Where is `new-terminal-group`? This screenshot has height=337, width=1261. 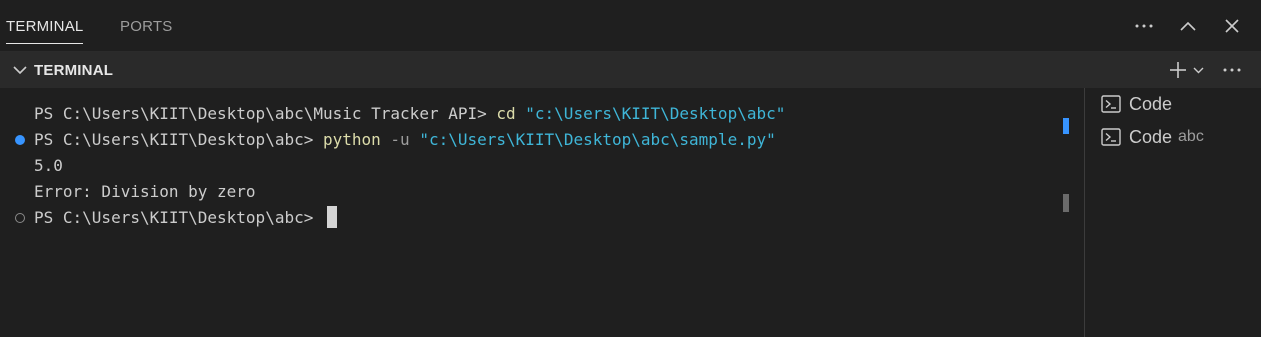 new-terminal-group is located at coordinates (1186, 70).